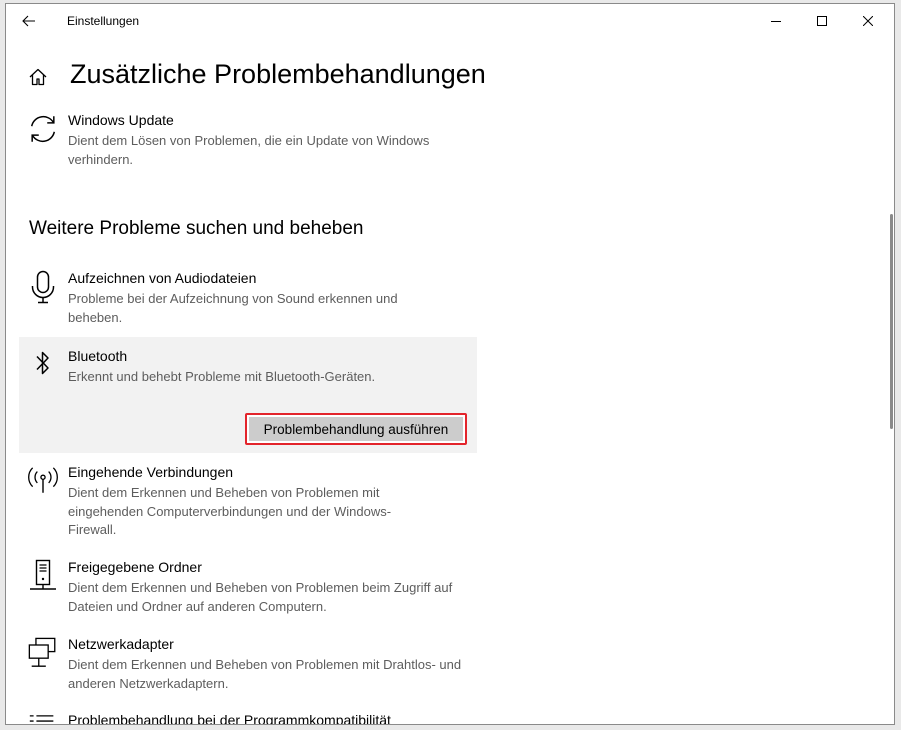 Image resolution: width=901 pixels, height=730 pixels. What do you see at coordinates (196, 228) in the screenshot?
I see `section-title: Weitere Probleme suchen und beheben` at bounding box center [196, 228].